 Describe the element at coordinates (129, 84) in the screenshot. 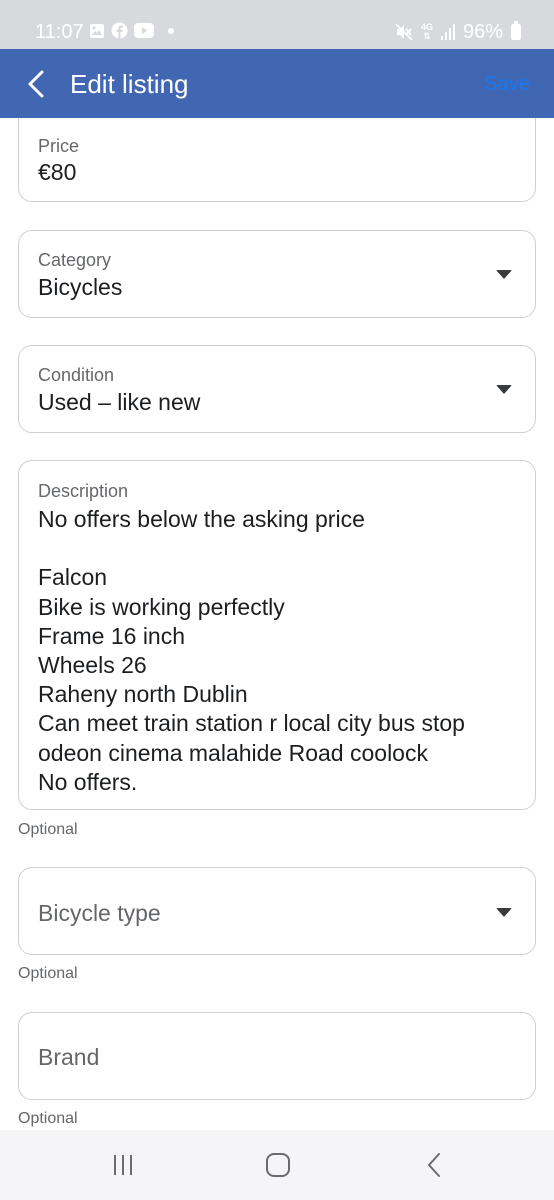

I see `page-title: Edit listing` at that location.